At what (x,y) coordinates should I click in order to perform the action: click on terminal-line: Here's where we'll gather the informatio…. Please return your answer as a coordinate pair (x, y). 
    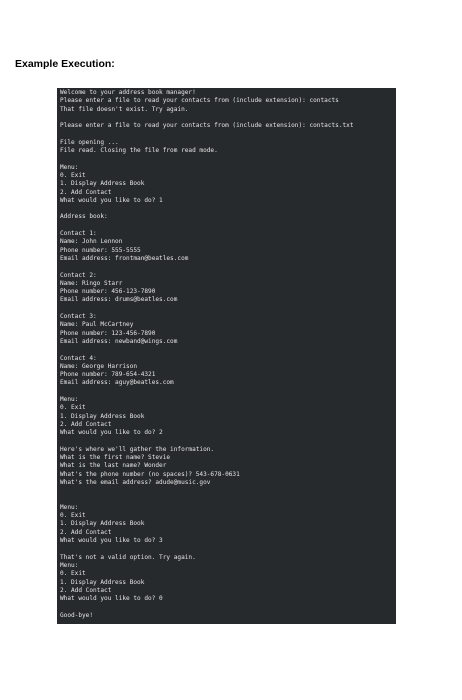
    Looking at the image, I should click on (137, 449).